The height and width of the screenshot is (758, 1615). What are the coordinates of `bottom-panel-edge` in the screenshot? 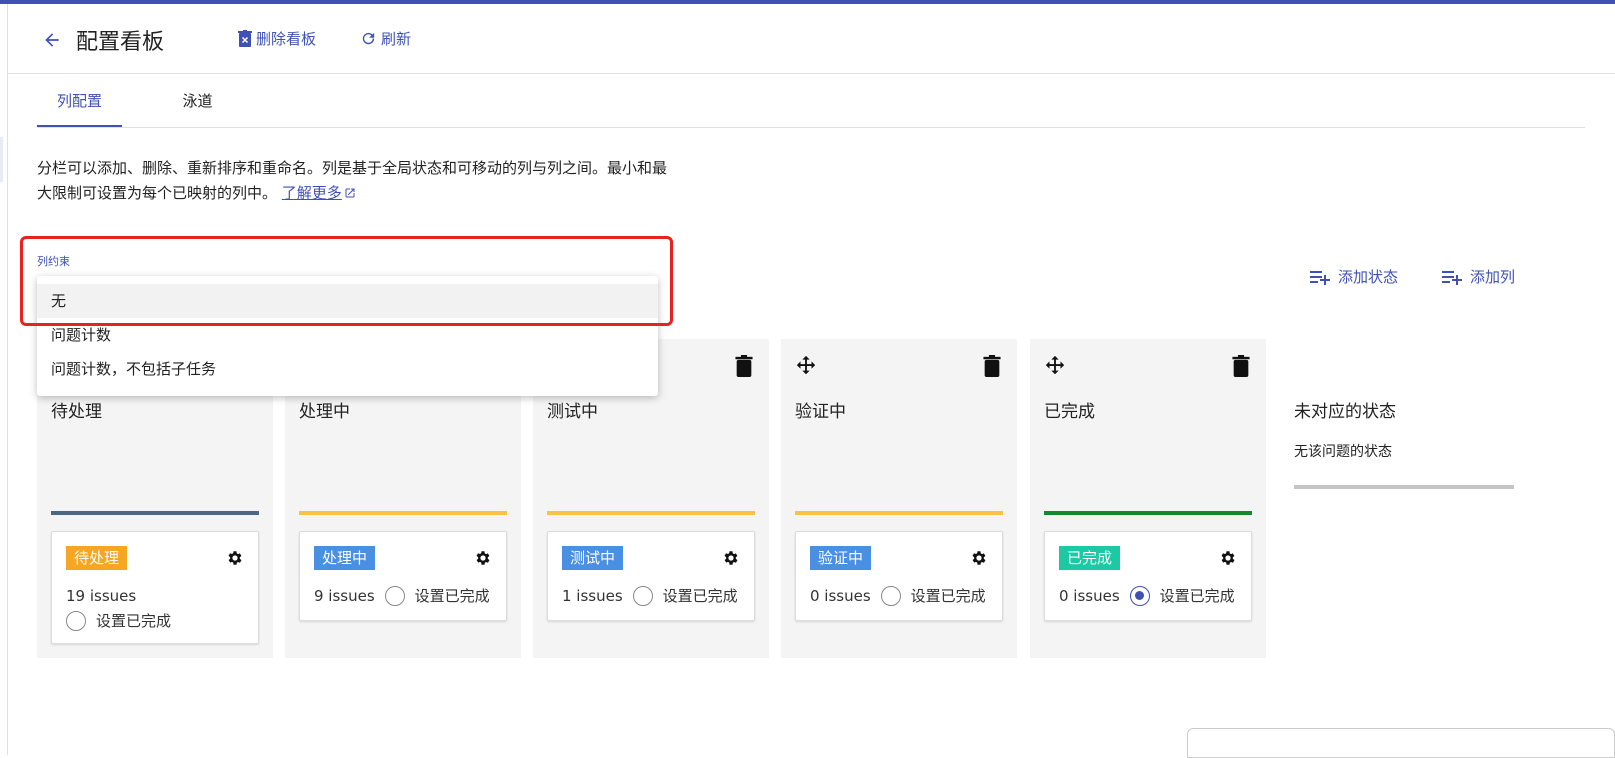 It's located at (1401, 743).